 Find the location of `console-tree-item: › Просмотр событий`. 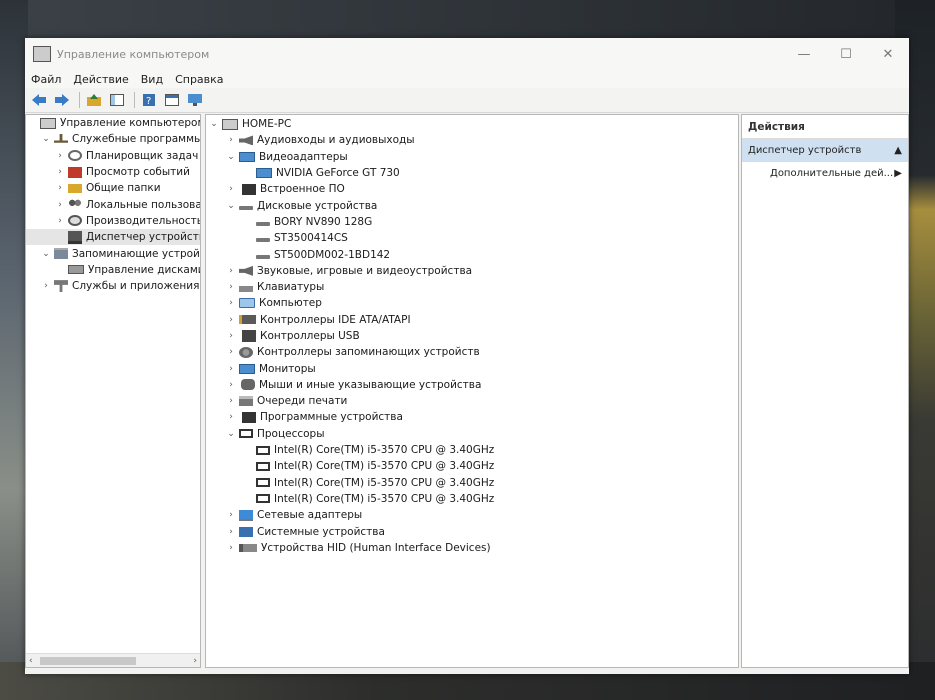

console-tree-item: › Просмотр событий is located at coordinates (113, 172).